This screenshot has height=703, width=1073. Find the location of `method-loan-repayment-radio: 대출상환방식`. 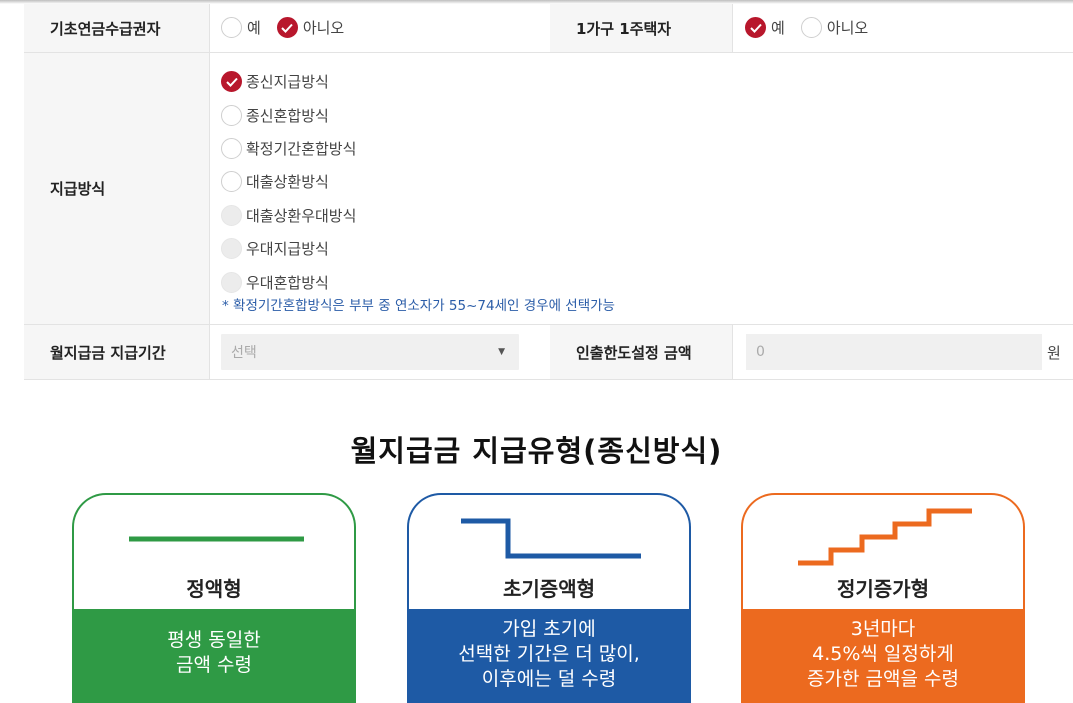

method-loan-repayment-radio: 대출상환방식 is located at coordinates (288, 181).